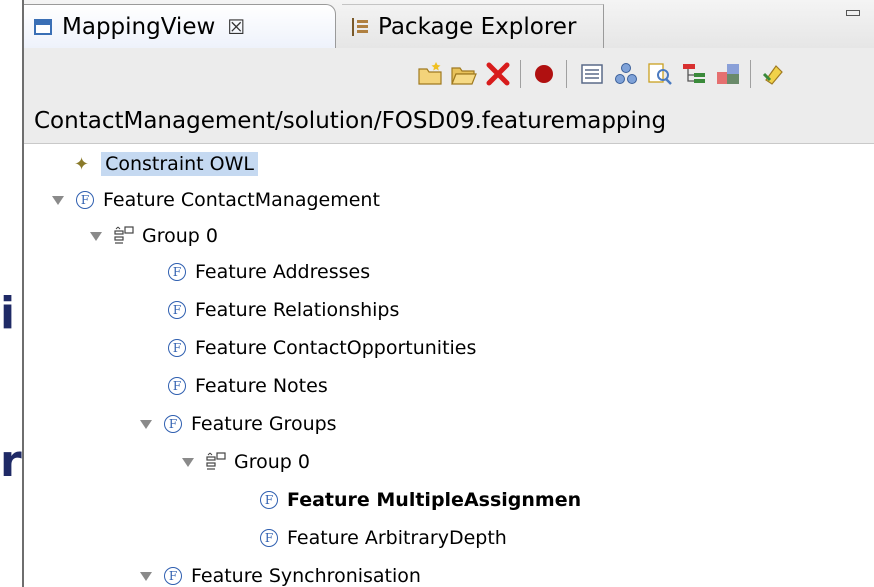 The height and width of the screenshot is (587, 874). Describe the element at coordinates (449, 74) in the screenshot. I see `toolbar` at that location.